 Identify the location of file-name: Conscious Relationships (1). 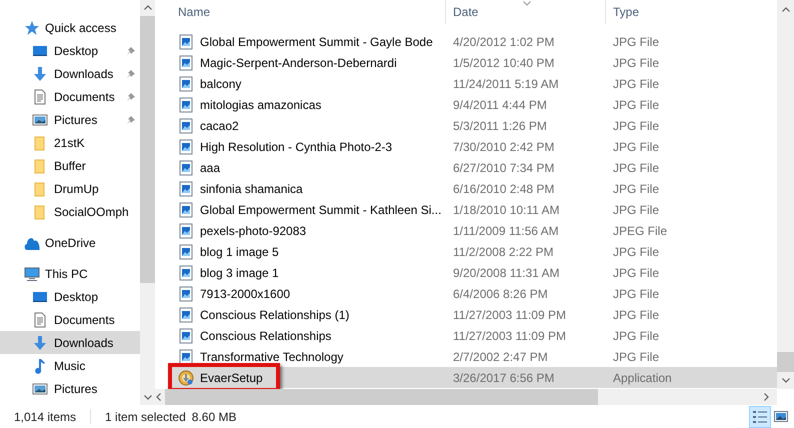
(275, 315).